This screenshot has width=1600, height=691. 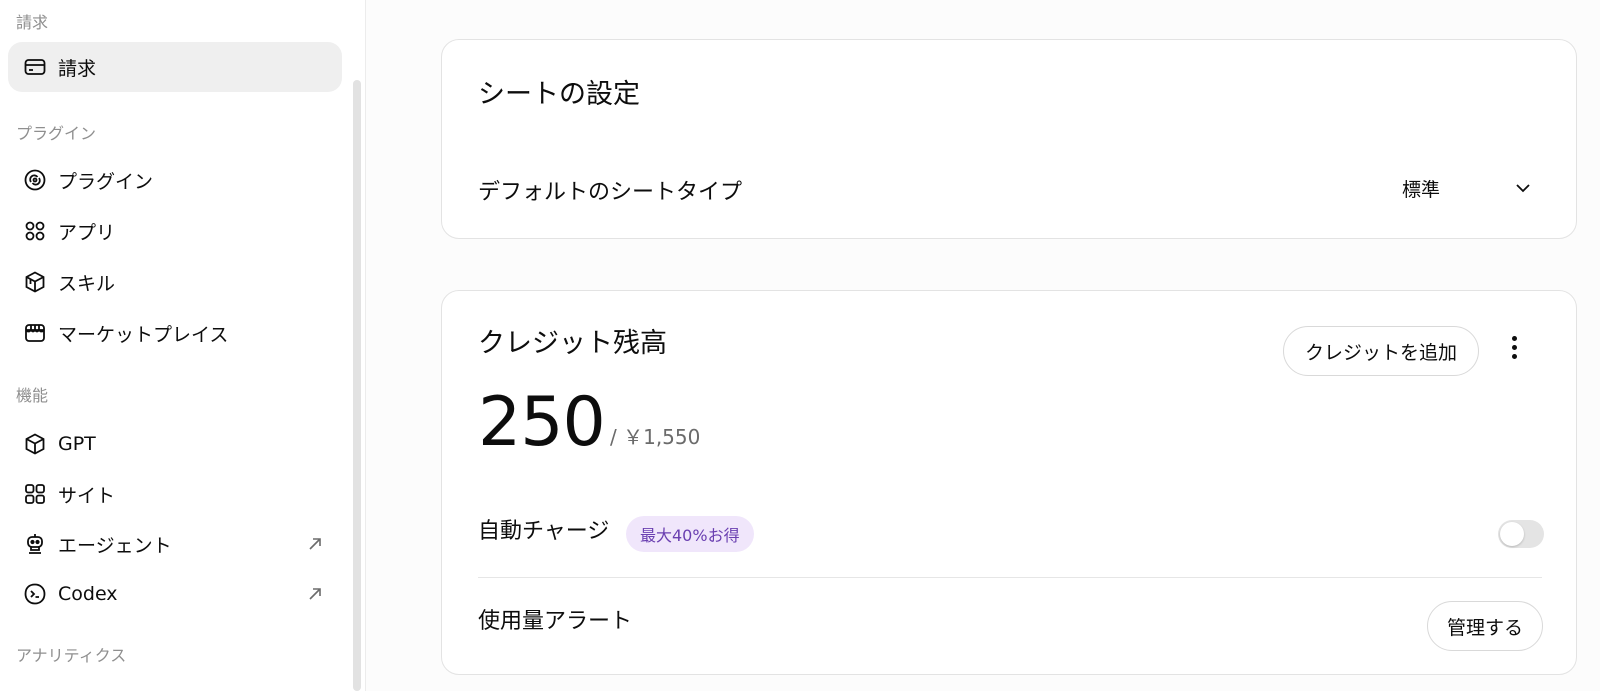 I want to click on sidebar-item-marketplace: マーケットプレイス, so click(x=175, y=333).